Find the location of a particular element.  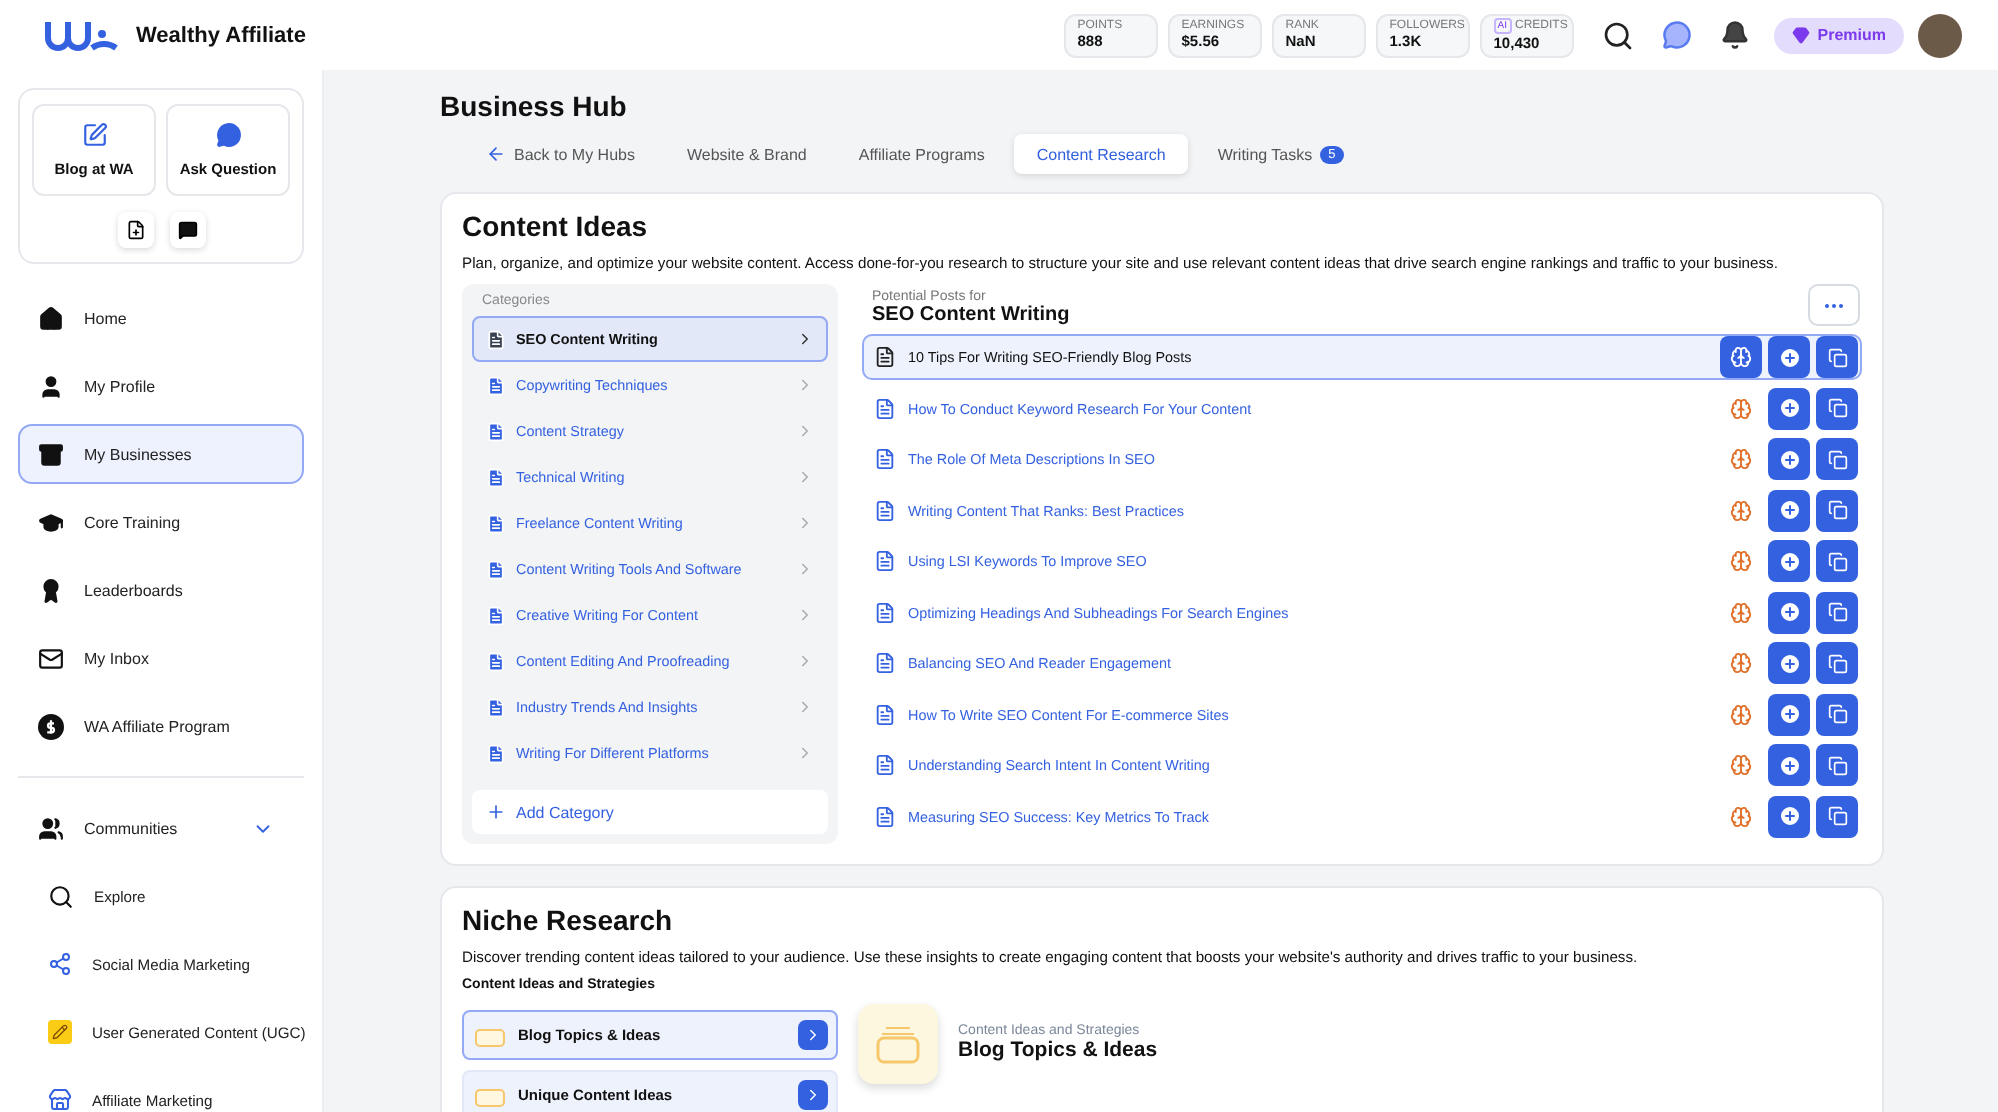

folder-icon is located at coordinates (490, 1035).